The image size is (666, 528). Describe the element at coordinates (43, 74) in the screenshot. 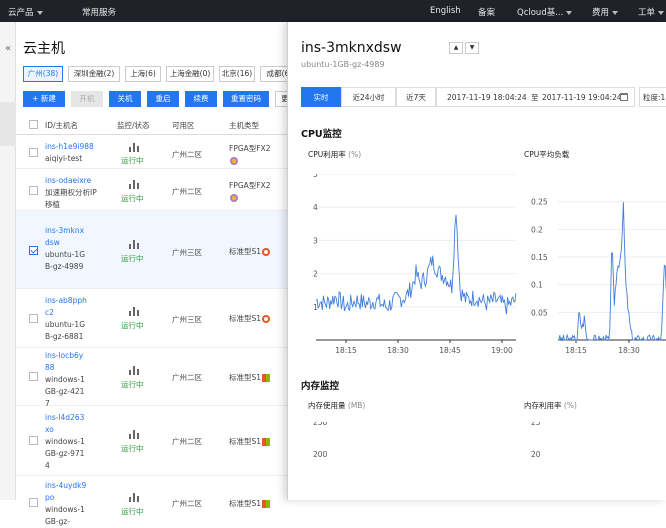

I see `region-tab-guangzhou: 广州(38)` at that location.